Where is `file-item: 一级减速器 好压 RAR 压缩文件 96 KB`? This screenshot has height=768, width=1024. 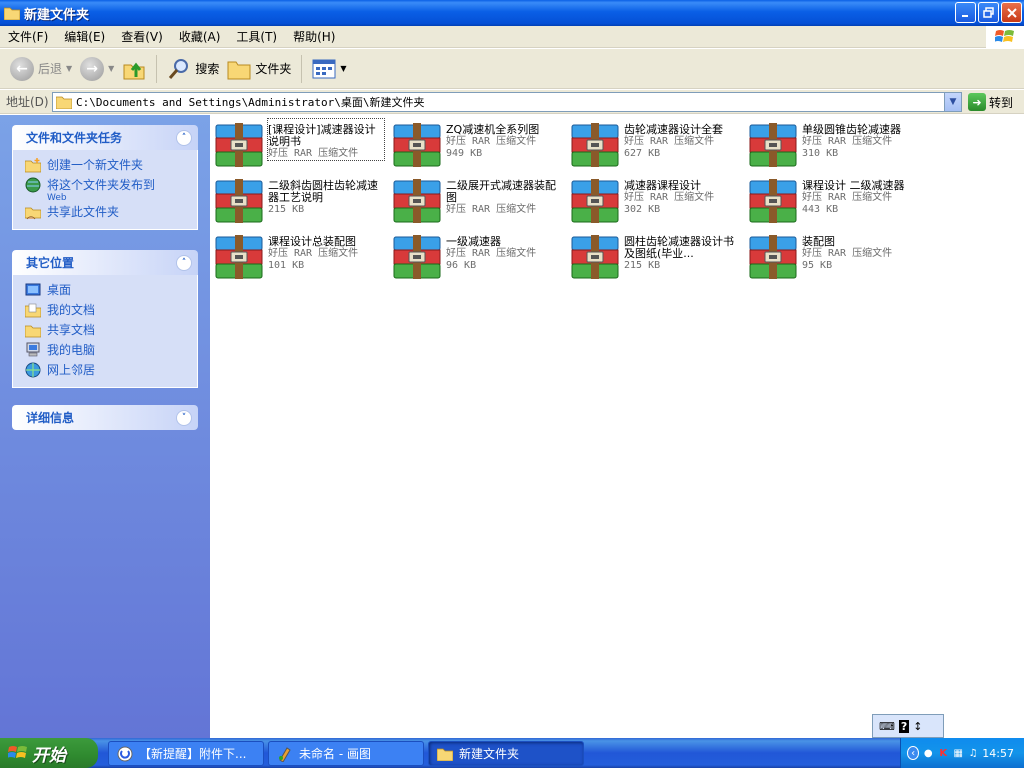 file-item: 一级减速器 好压 RAR 压缩文件 96 KB is located at coordinates (478, 257).